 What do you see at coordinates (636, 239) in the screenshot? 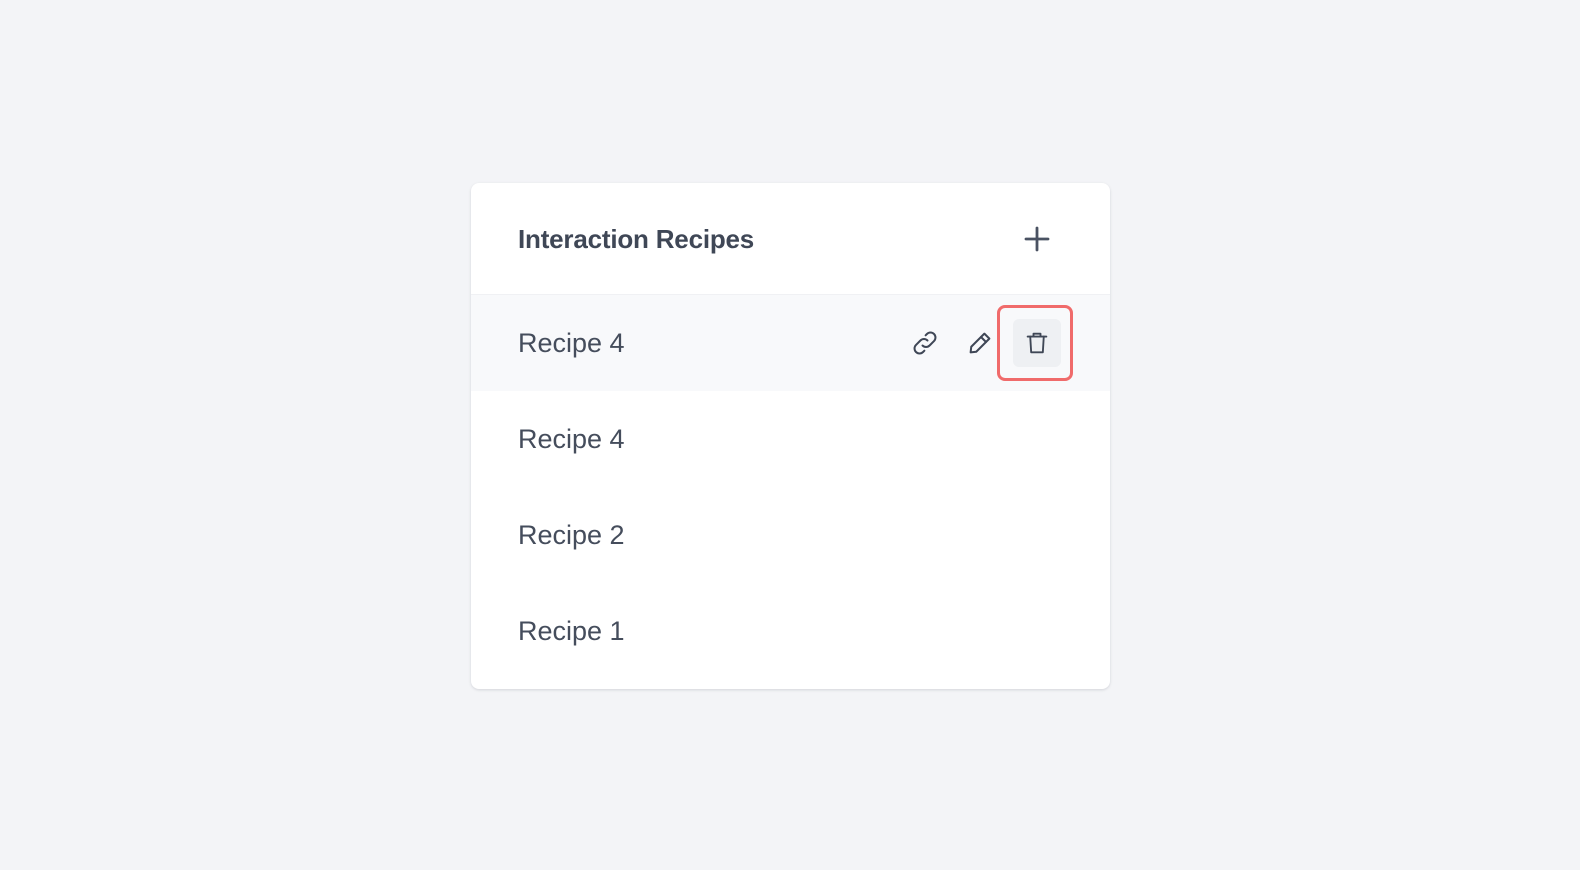
I see `panel-title: Interaction Recipes` at bounding box center [636, 239].